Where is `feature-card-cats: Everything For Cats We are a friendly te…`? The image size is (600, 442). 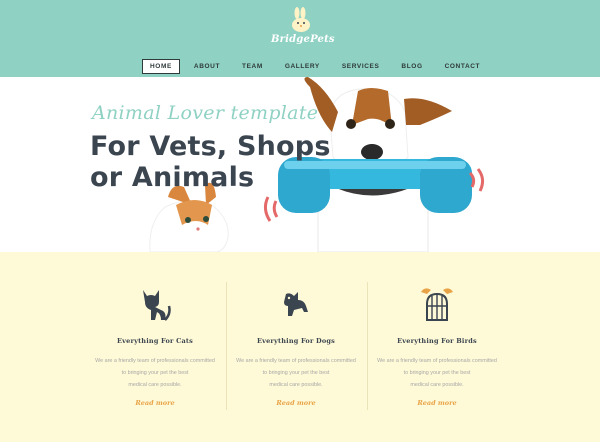
feature-card-cats: Everything For Cats We are a friendly te… is located at coordinates (155, 347).